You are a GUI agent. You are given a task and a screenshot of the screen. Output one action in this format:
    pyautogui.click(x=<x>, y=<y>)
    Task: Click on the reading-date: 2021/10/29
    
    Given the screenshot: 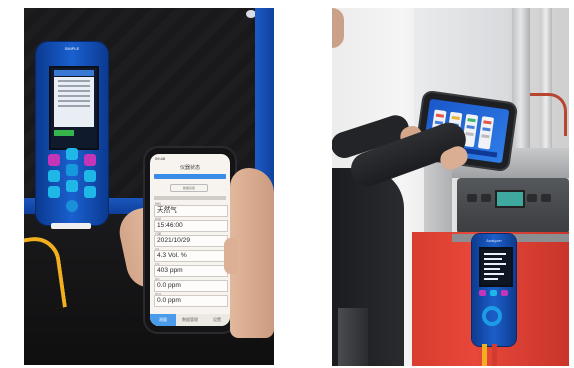 What is the action you would take?
    pyautogui.click(x=191, y=241)
    